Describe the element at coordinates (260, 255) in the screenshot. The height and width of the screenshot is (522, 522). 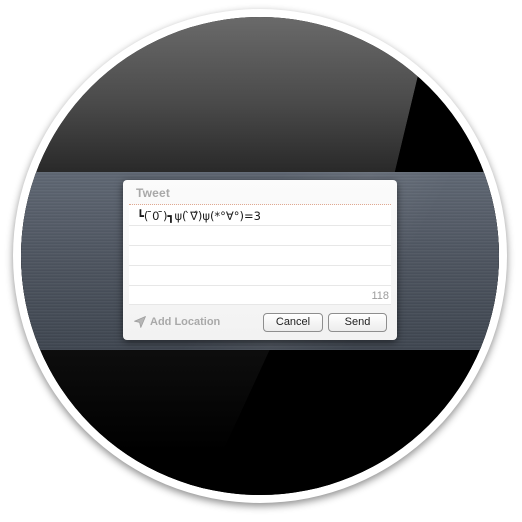
I see `tweet-text-area: ┗( ̄0 ̄)┓ψ( ̀∇́)ψ(*°∀°)=3` at that location.